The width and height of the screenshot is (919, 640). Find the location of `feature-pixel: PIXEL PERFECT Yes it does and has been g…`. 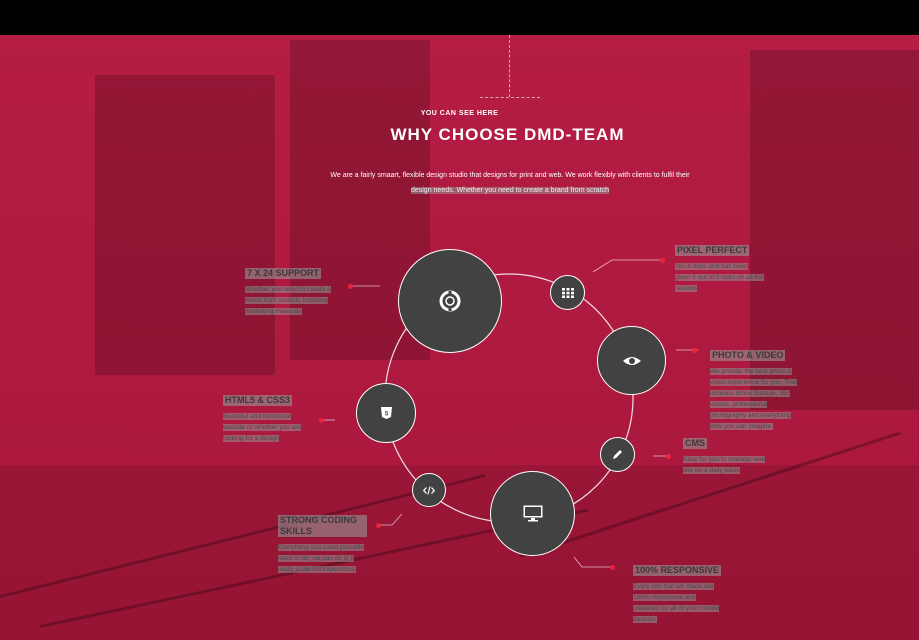

feature-pixel: PIXEL PERFECT Yes it does and has been g… is located at coordinates (730, 267).